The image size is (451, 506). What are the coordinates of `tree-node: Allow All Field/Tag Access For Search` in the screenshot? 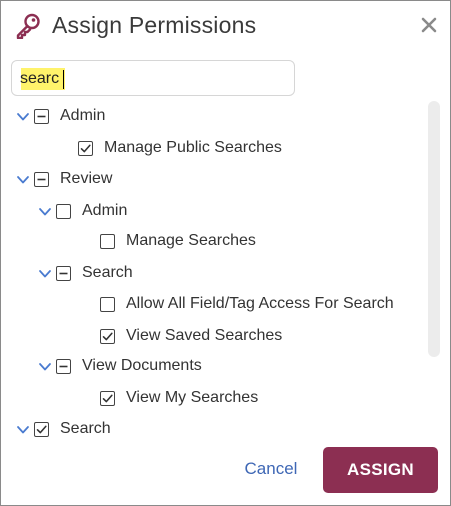 It's located at (213, 306).